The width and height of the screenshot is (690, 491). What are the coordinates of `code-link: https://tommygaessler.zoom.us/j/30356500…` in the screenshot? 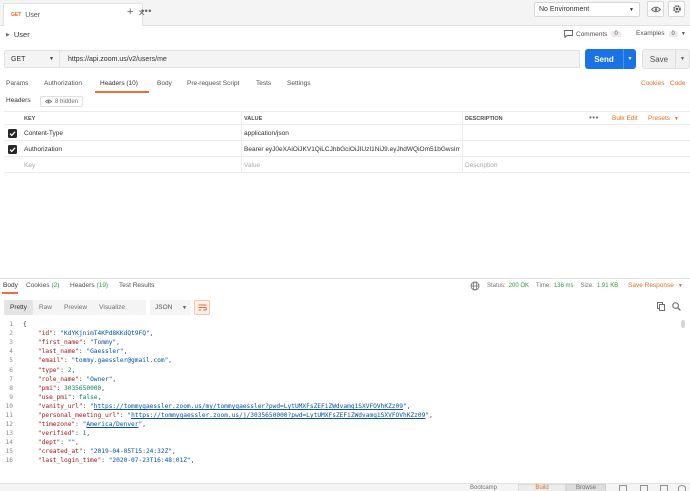 It's located at (278, 415).